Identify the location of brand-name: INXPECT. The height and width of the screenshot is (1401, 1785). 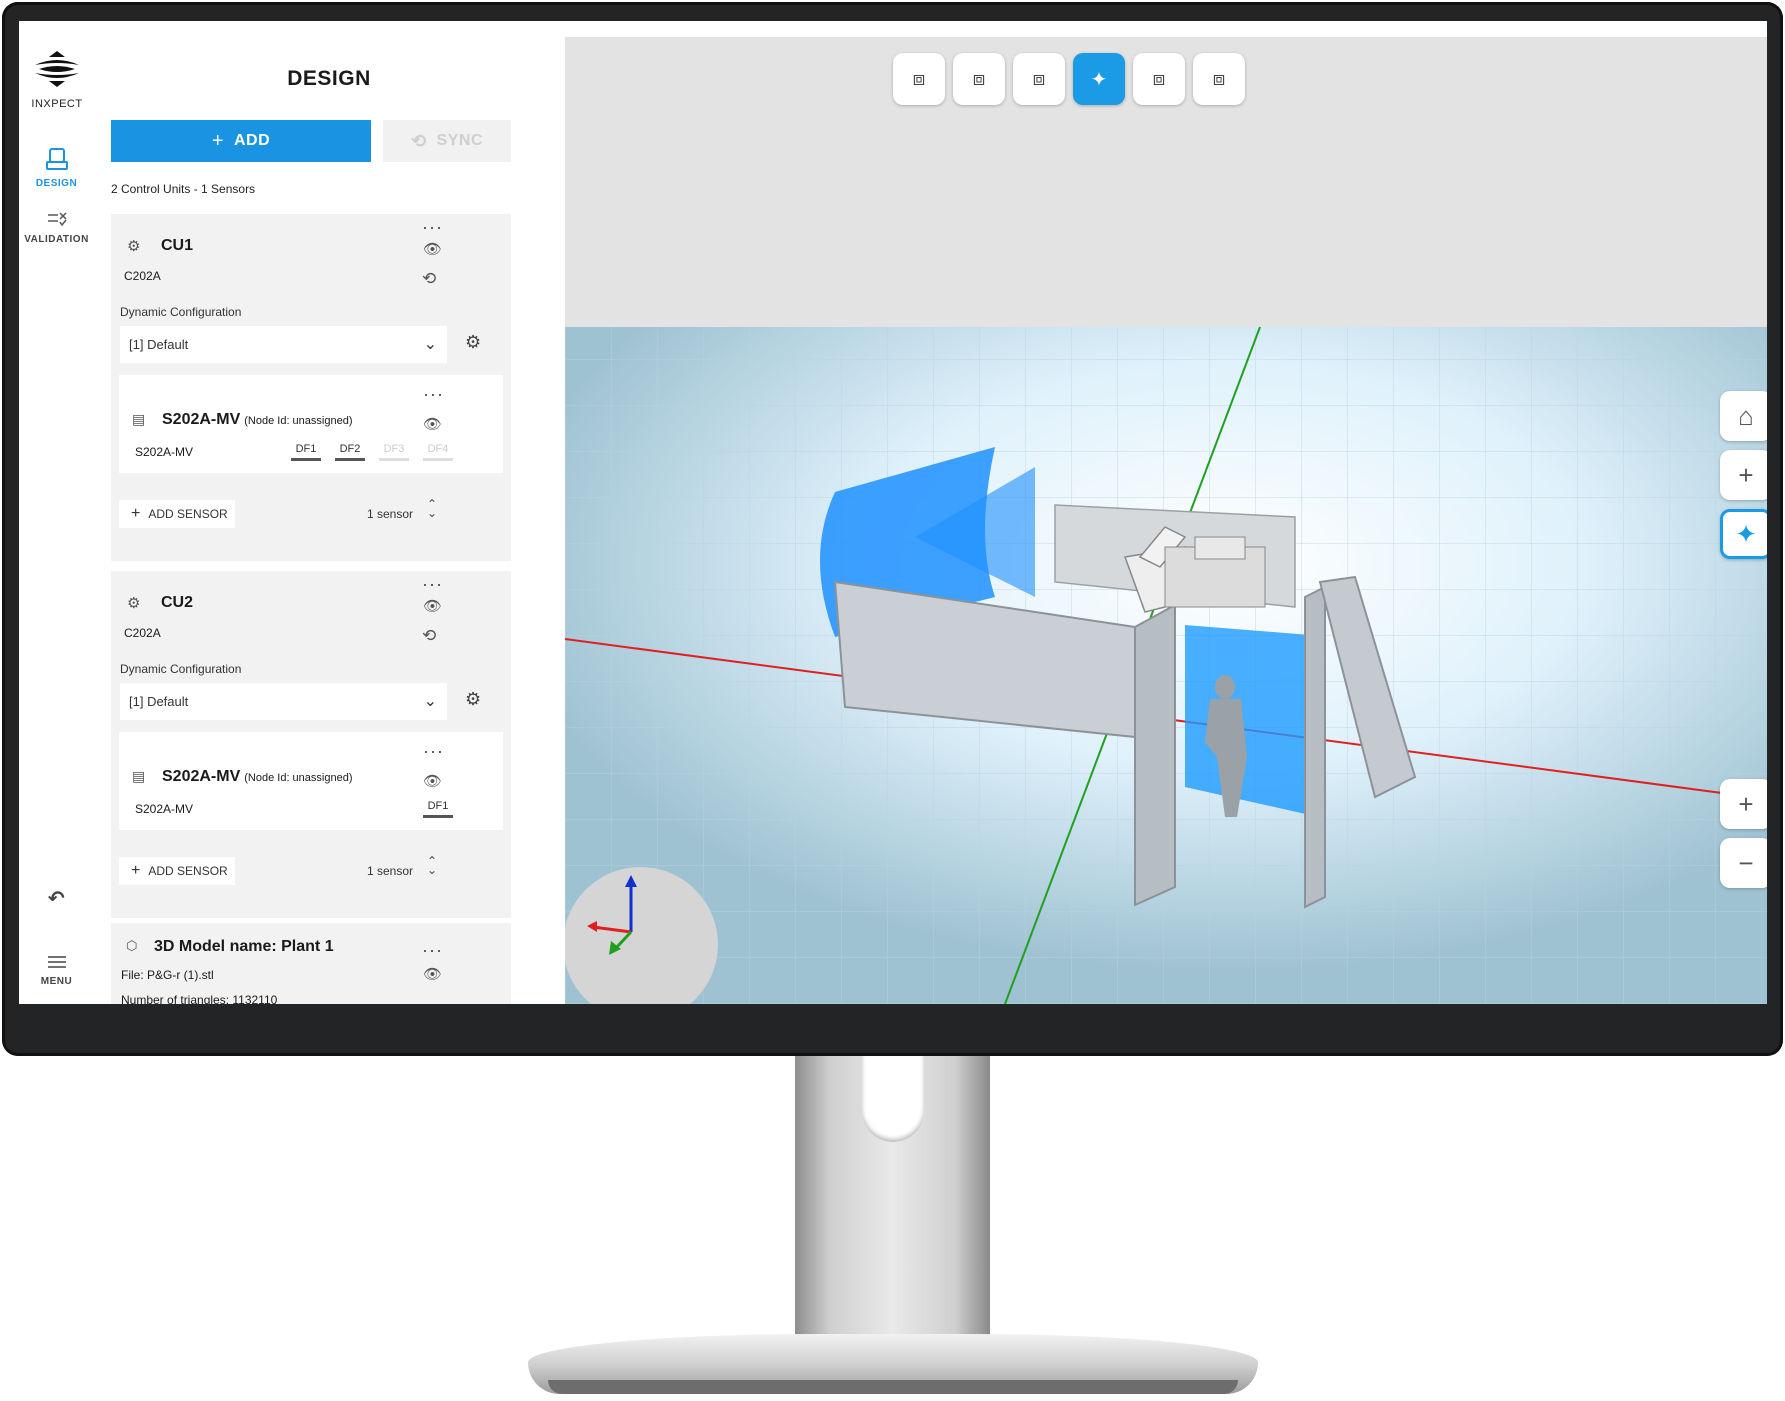
(57, 104).